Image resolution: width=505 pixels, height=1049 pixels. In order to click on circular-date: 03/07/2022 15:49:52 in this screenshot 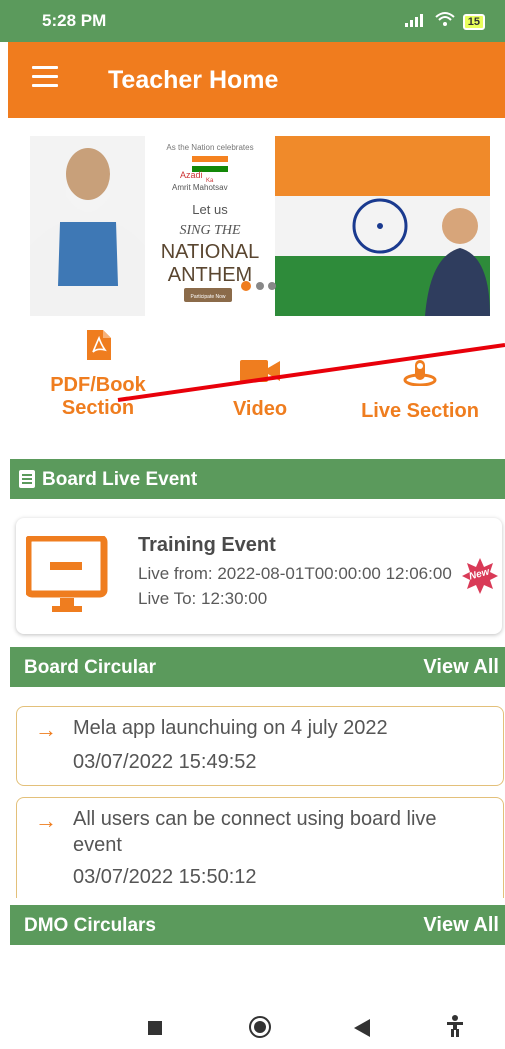, I will do `click(165, 762)`.